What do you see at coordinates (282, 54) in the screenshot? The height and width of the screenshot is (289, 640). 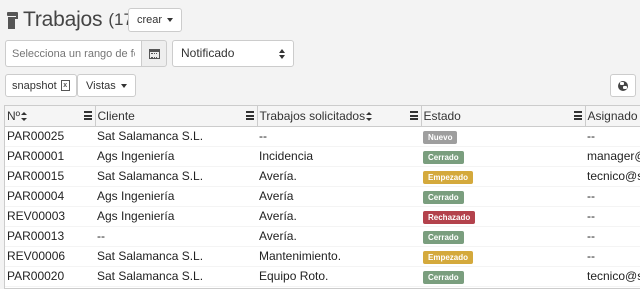 I see `updown-icon` at bounding box center [282, 54].